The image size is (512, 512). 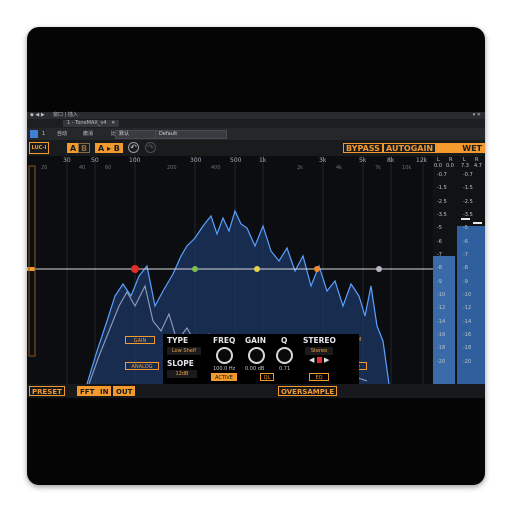 What do you see at coordinates (438, 166) in the screenshot?
I see `meter-l-peak: 0.0` at bounding box center [438, 166].